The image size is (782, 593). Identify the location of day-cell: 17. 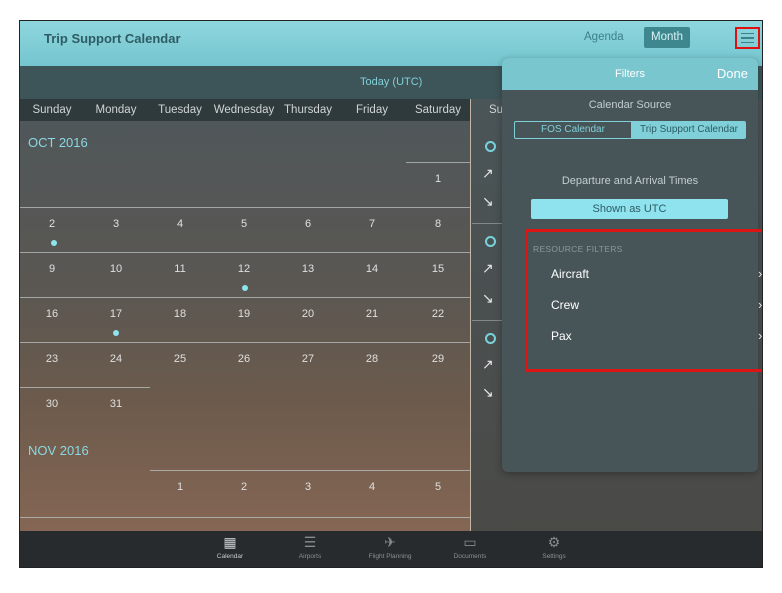
(116, 314).